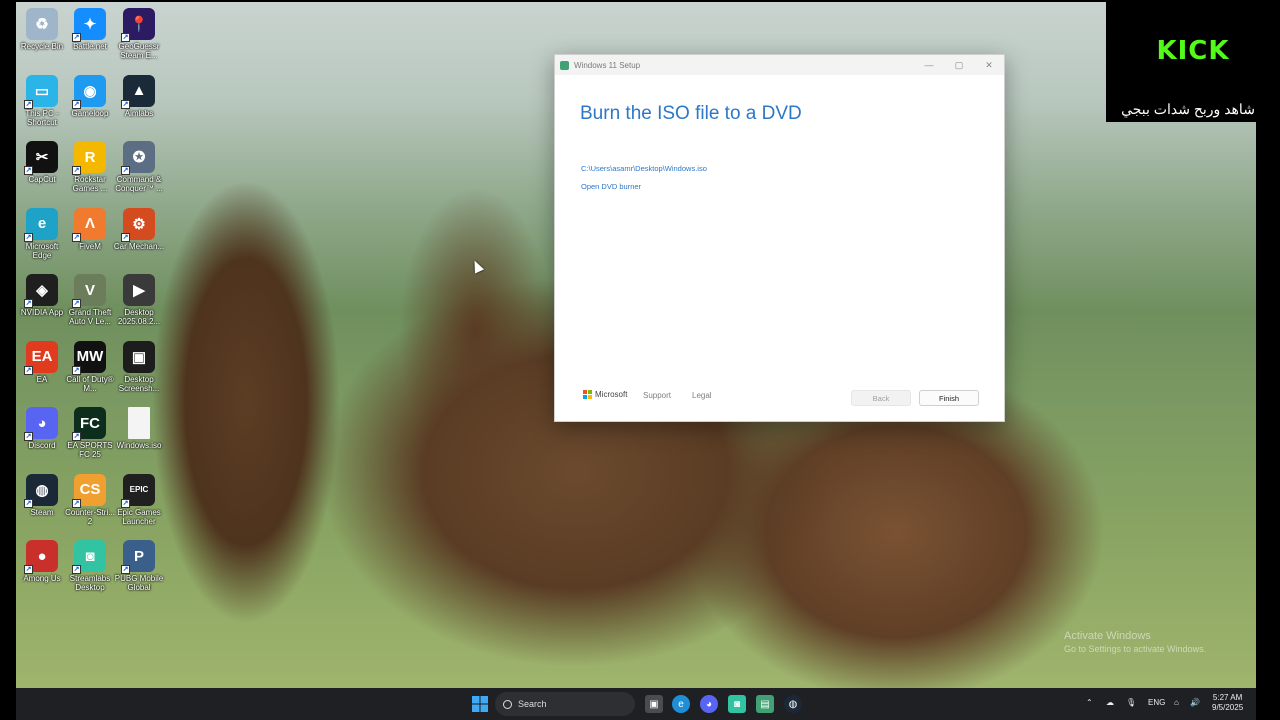 This screenshot has height=720, width=1280. I want to click on desktop-icon-label: Counter-Stri... 2, so click(90, 516).